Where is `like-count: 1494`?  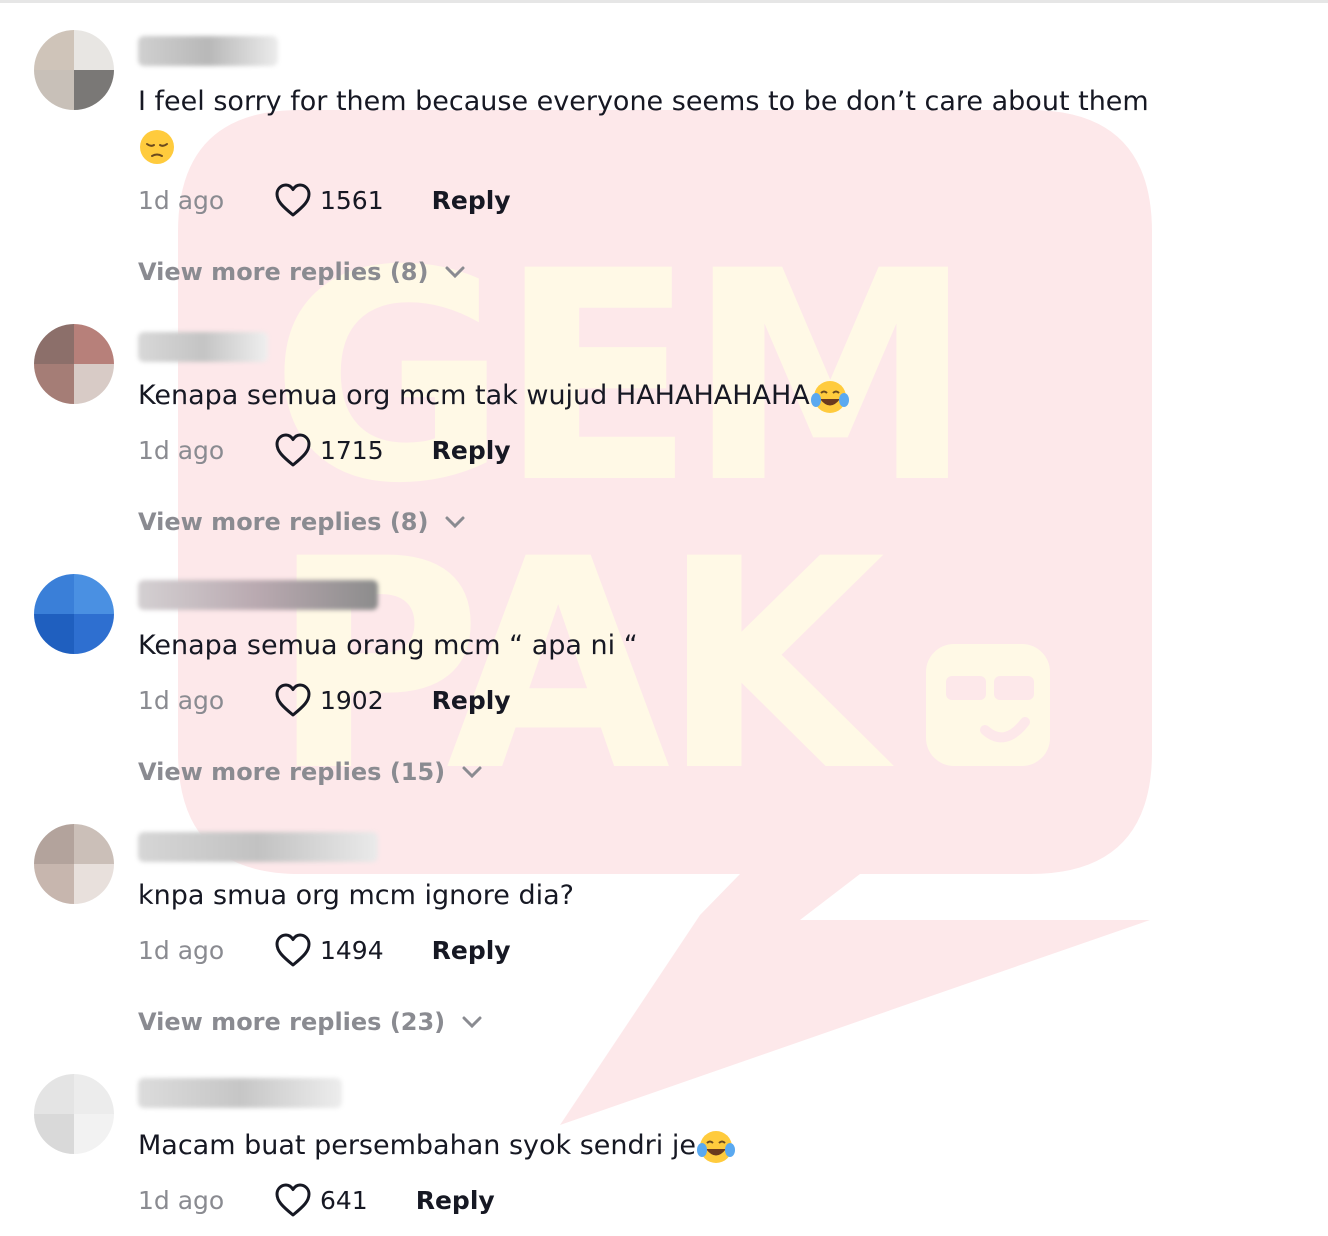 like-count: 1494 is located at coordinates (352, 950).